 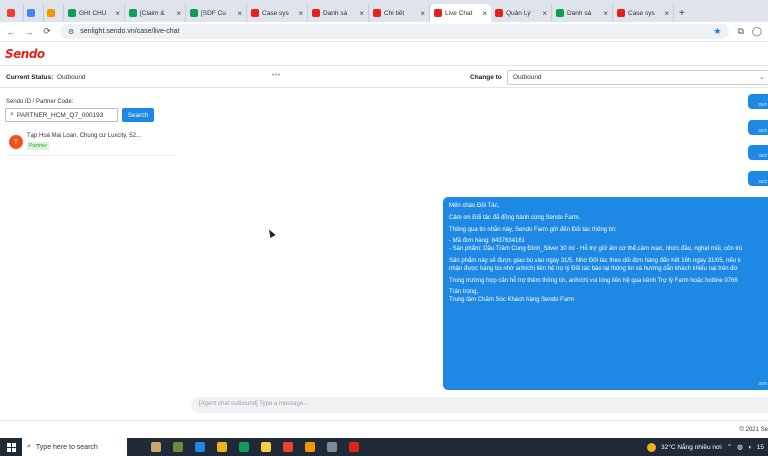 What do you see at coordinates (38, 146) in the screenshot?
I see `partner-badge: Partner` at bounding box center [38, 146].